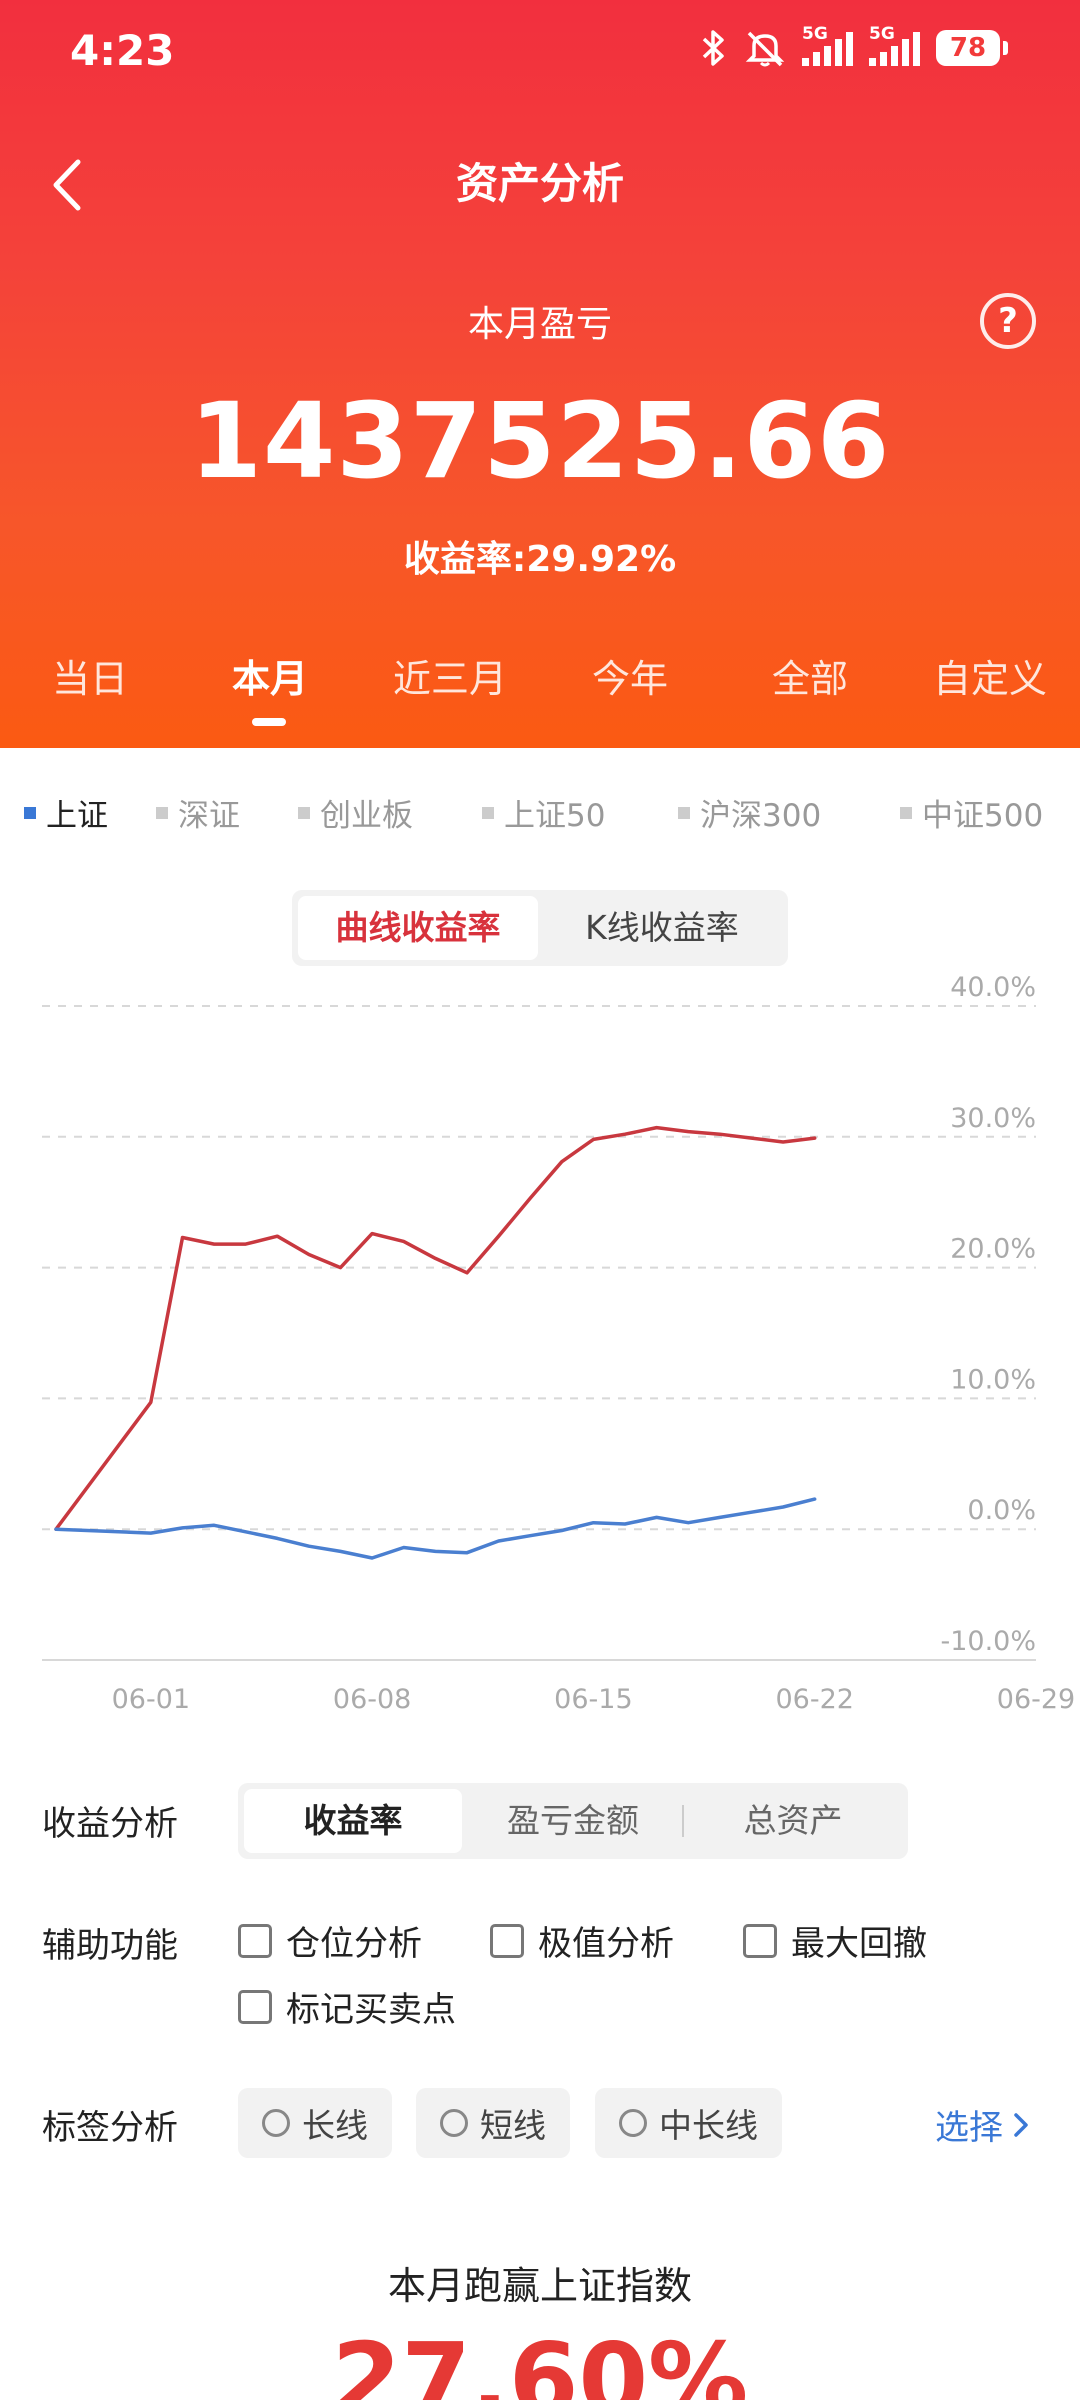 The width and height of the screenshot is (1080, 2400). Describe the element at coordinates (539, 324) in the screenshot. I see `profit-label: 本月盈亏` at that location.